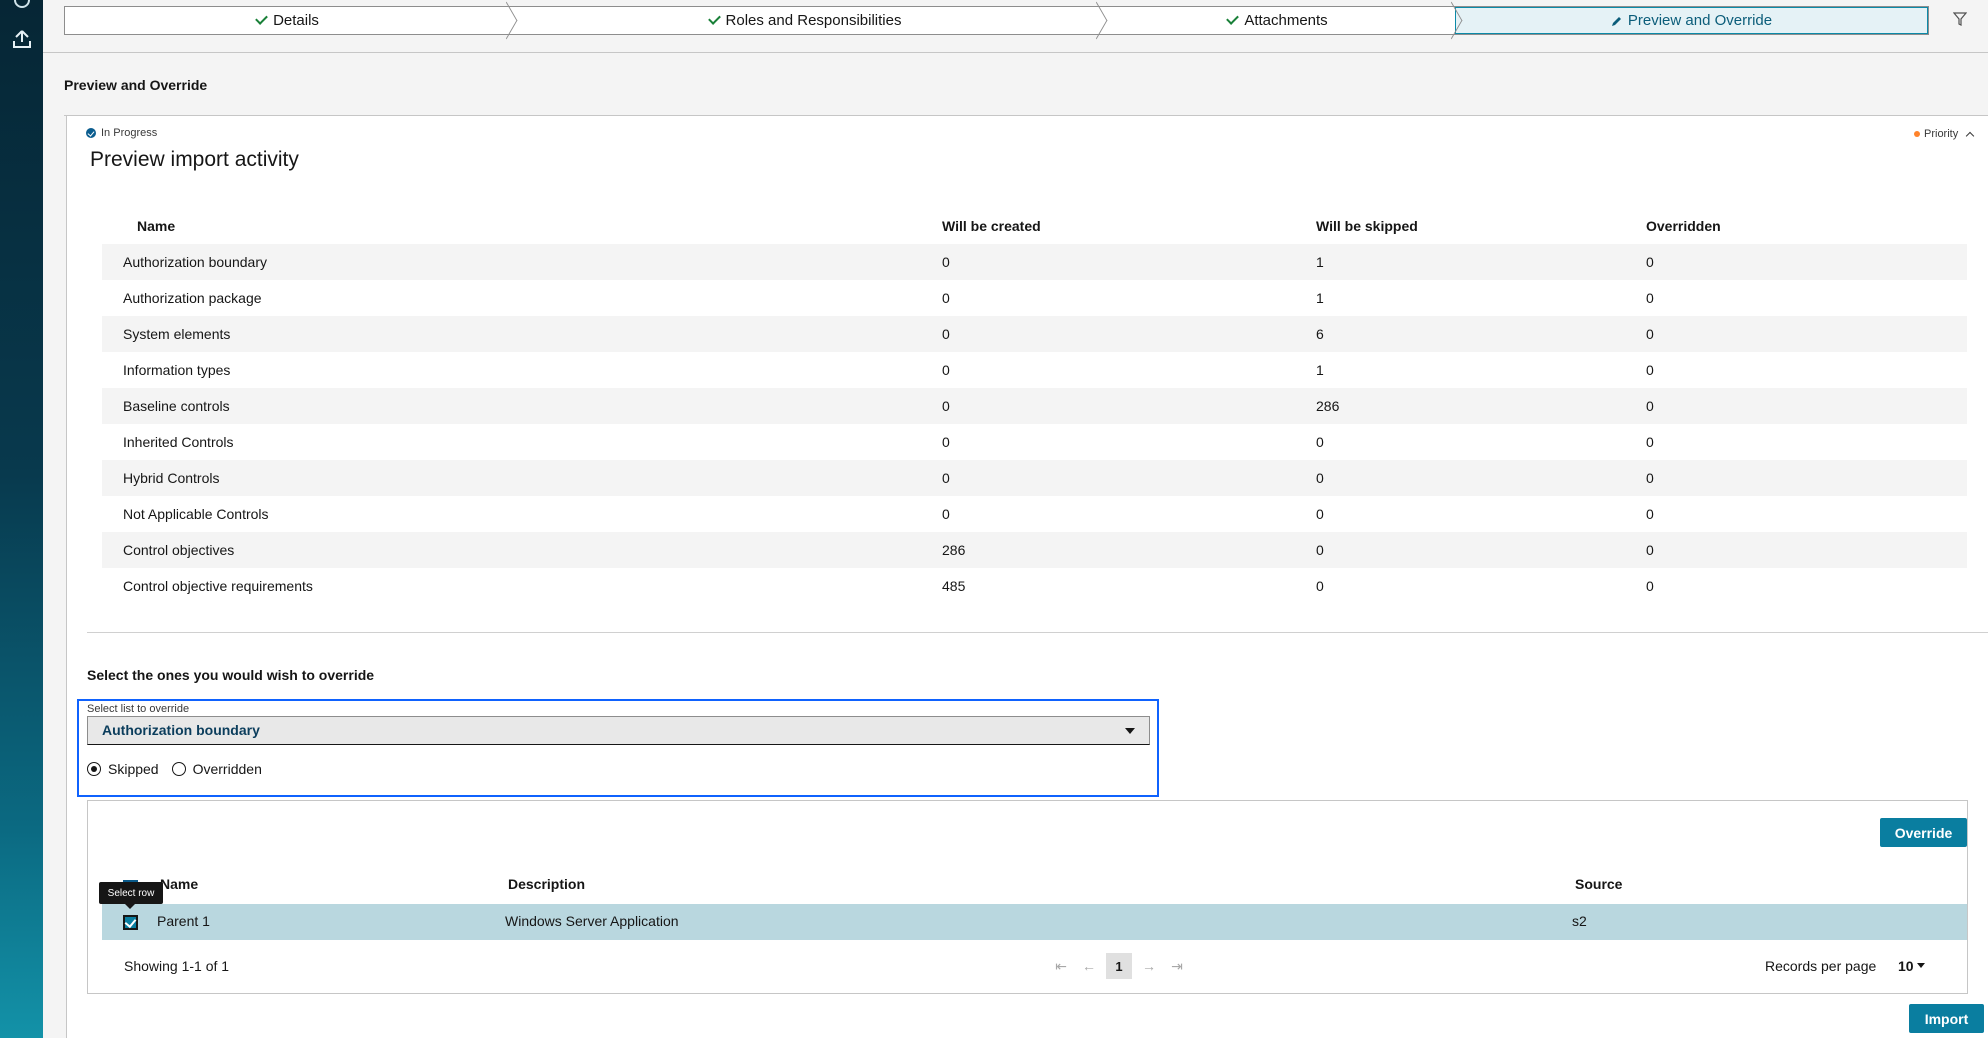  What do you see at coordinates (156, 226) in the screenshot?
I see `column-header-name: Name` at bounding box center [156, 226].